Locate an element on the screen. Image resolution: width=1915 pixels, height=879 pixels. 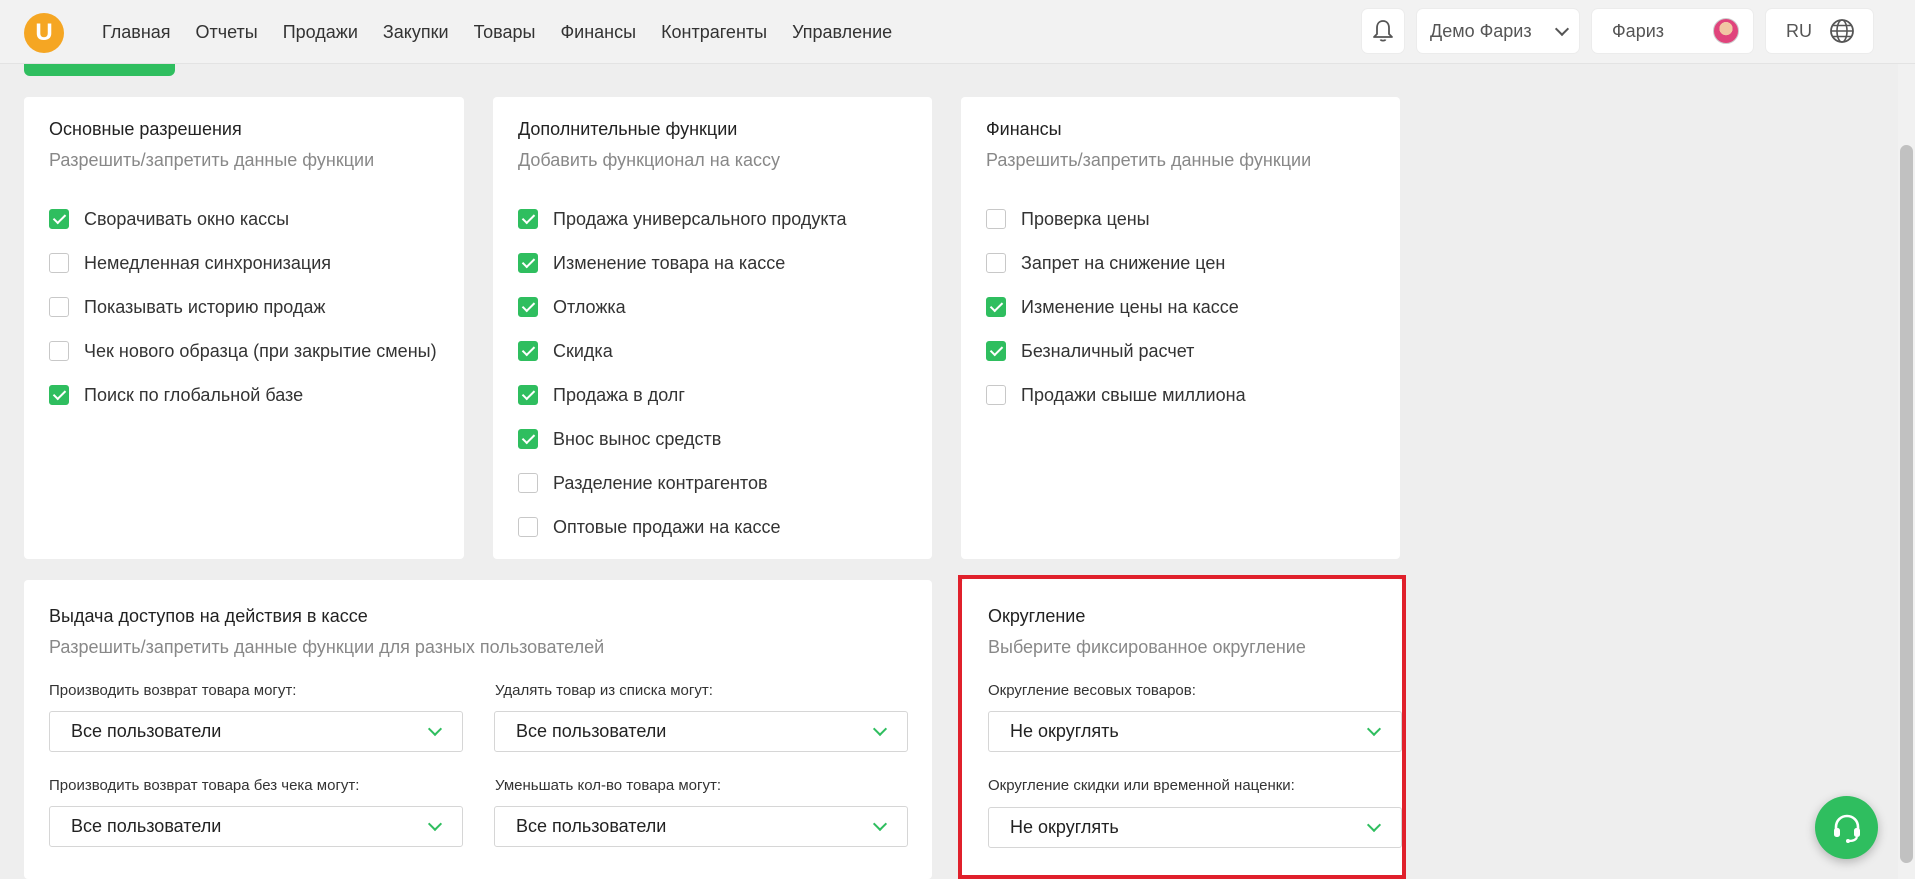
checkbox-row: Продажи свыше миллиона is located at coordinates (1116, 395).